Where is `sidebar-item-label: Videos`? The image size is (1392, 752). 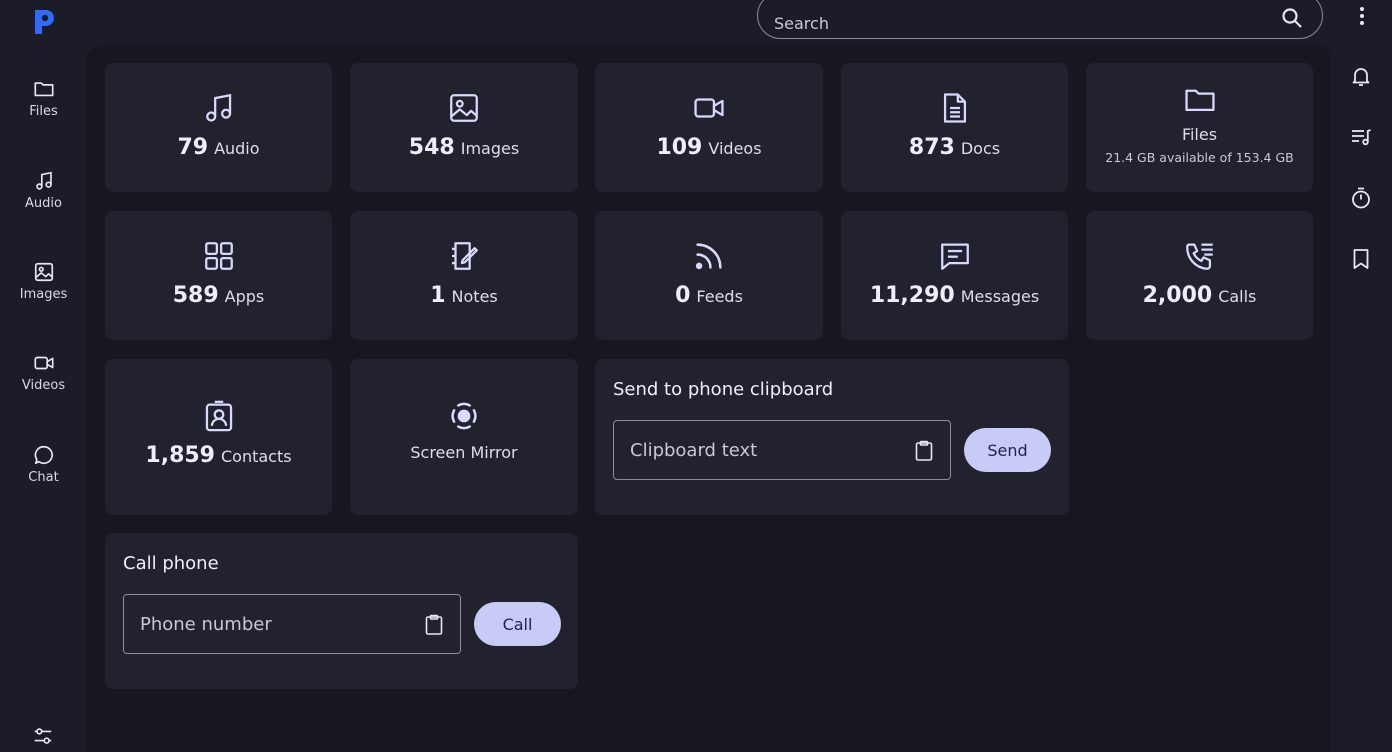
sidebar-item-label: Videos is located at coordinates (43, 385).